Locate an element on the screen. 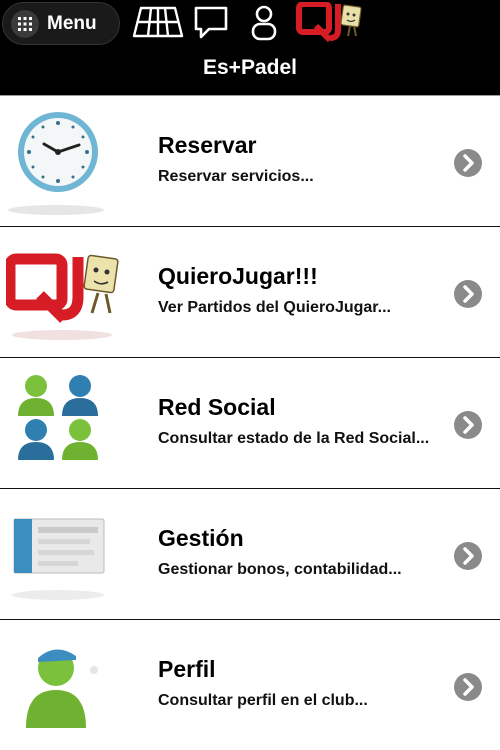 Image resolution: width=500 pixels, height=750 pixels. chat-bubble-icon is located at coordinates (211, 25).